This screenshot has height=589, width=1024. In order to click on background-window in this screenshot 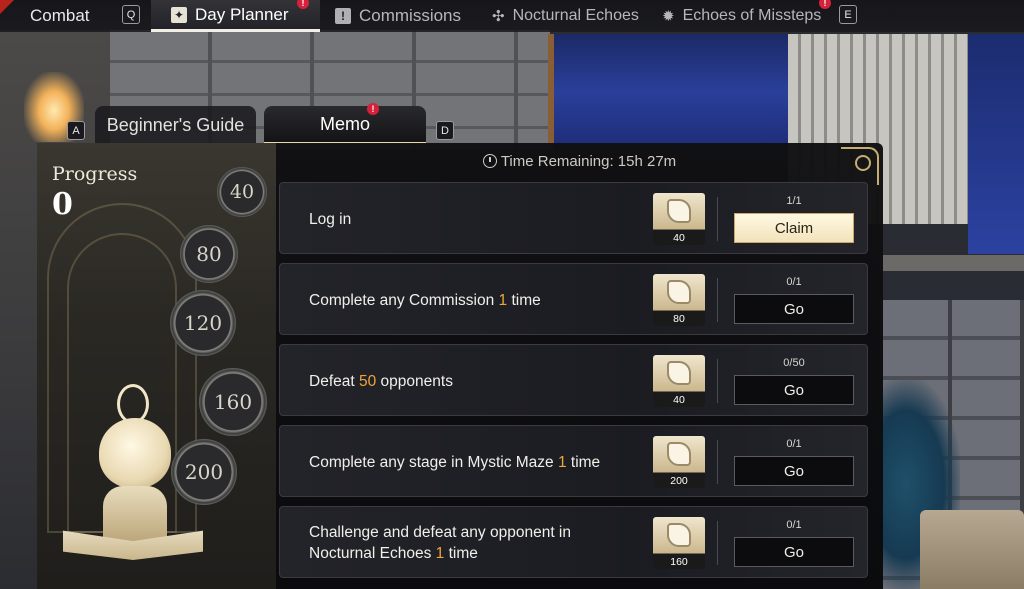, I will do `click(668, 92)`.